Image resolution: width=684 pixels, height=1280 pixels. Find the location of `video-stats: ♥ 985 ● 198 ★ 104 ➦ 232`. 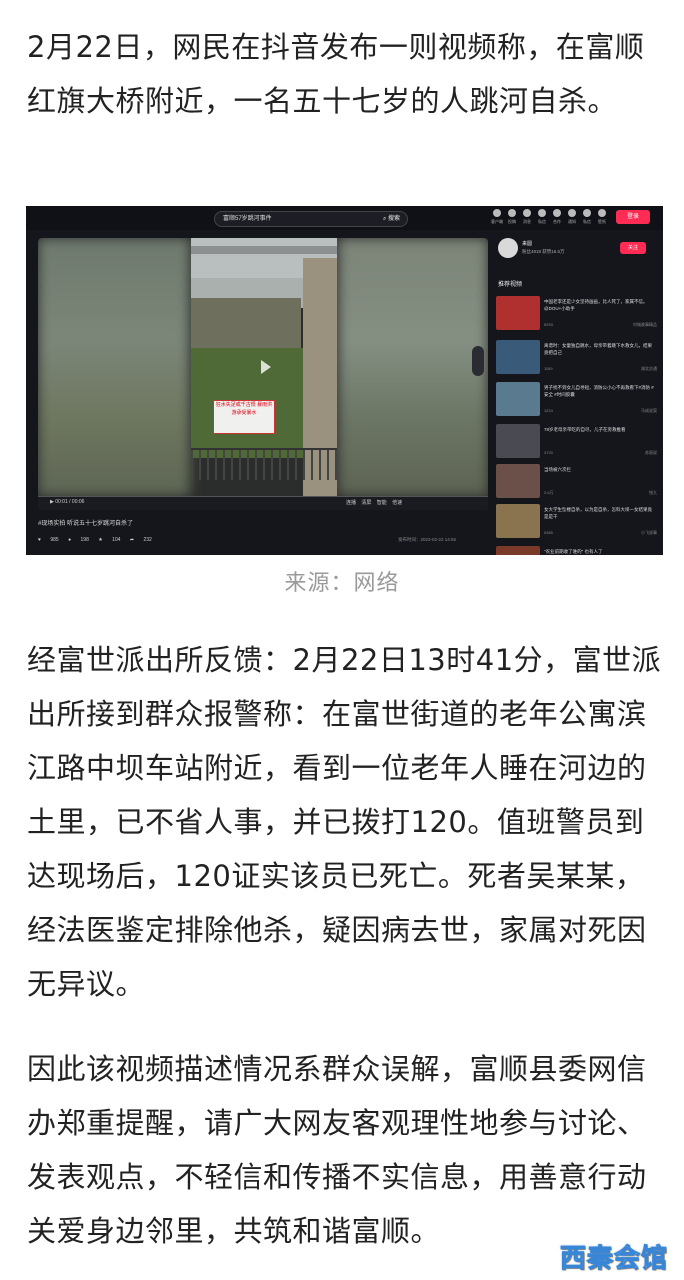

video-stats: ♥ 985 ● 198 ★ 104 ➦ 232 is located at coordinates (95, 540).